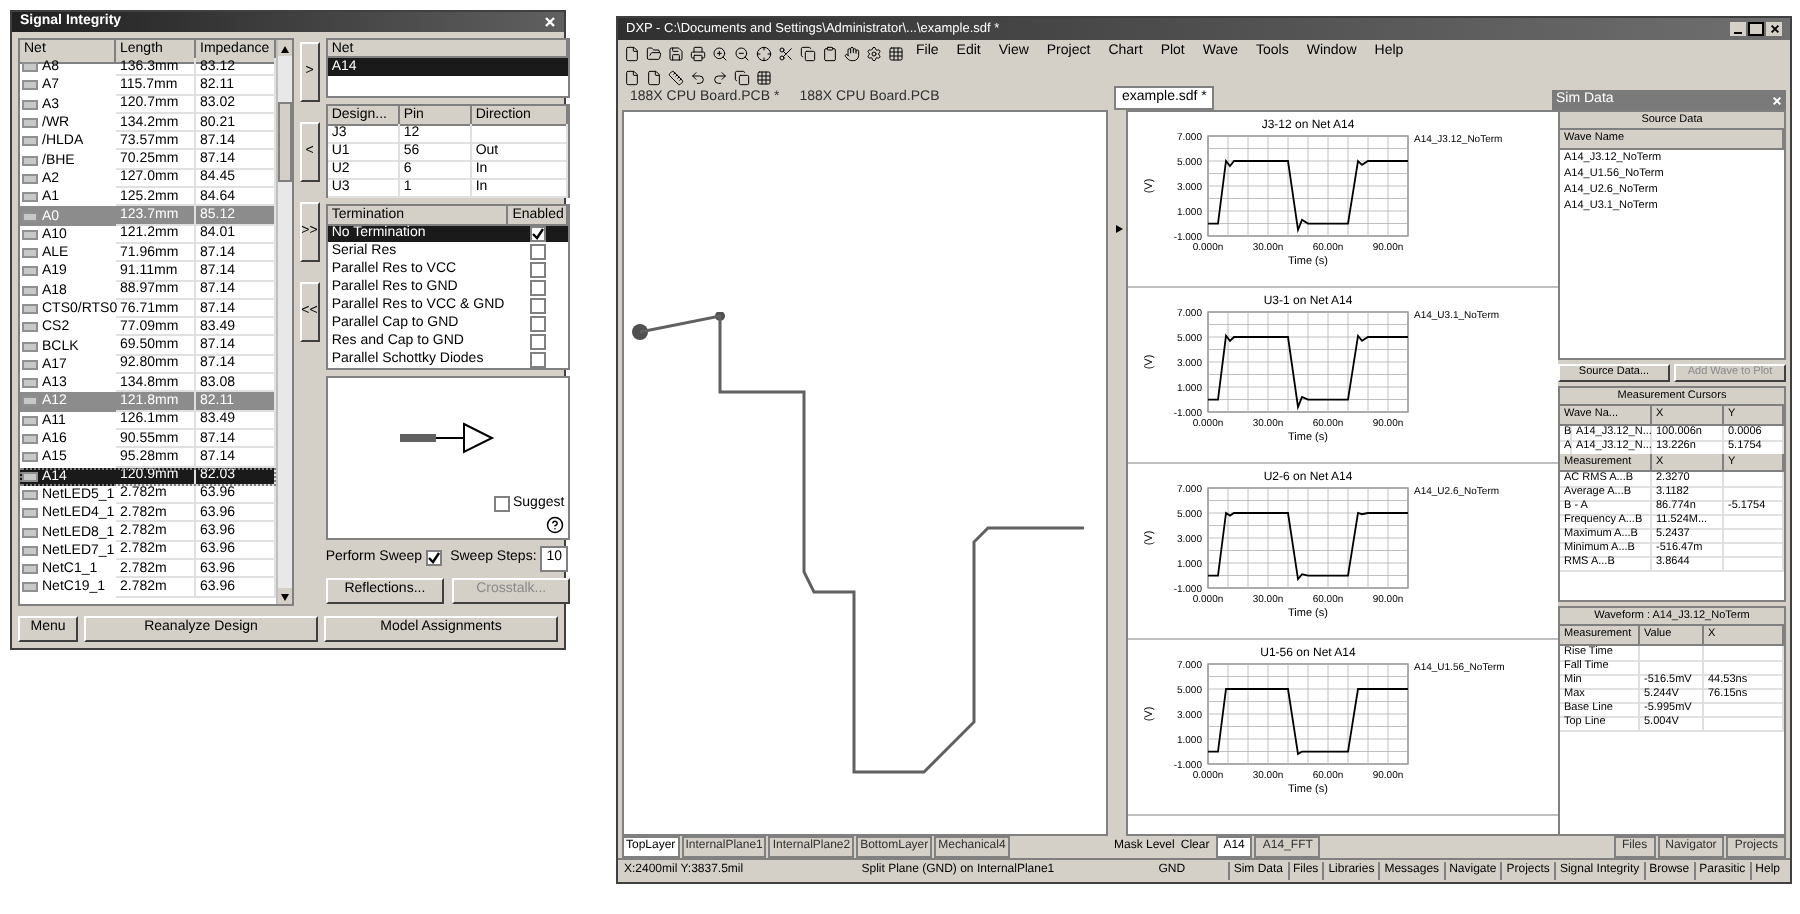 This screenshot has width=1800, height=914. What do you see at coordinates (284, 596) in the screenshot?
I see `scroll-down-icon` at bounding box center [284, 596].